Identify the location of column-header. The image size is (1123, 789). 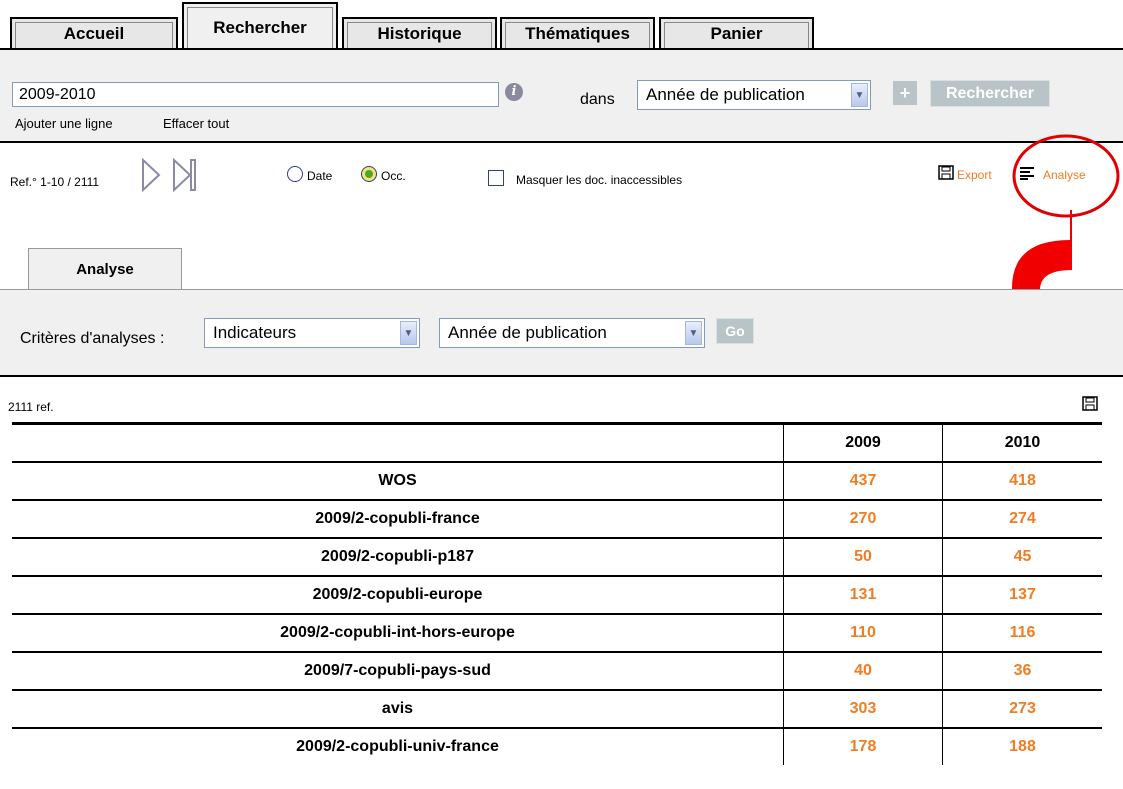
(398, 442).